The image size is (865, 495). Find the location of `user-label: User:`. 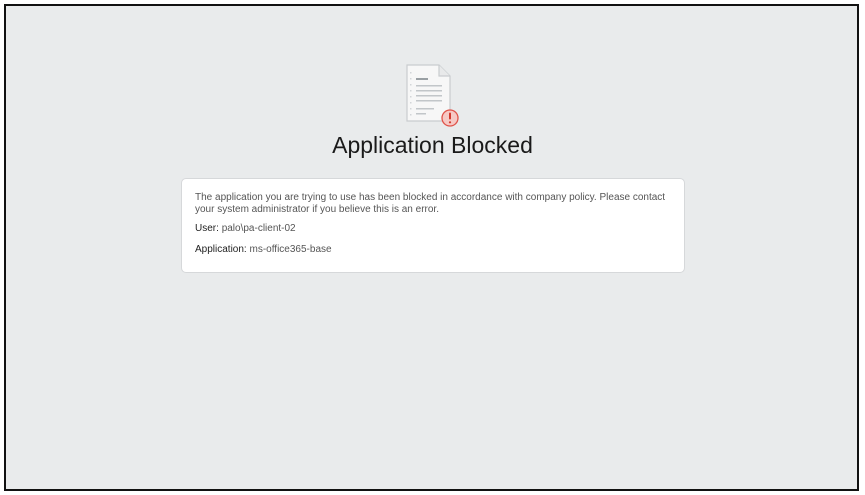

user-label: User: is located at coordinates (207, 228).